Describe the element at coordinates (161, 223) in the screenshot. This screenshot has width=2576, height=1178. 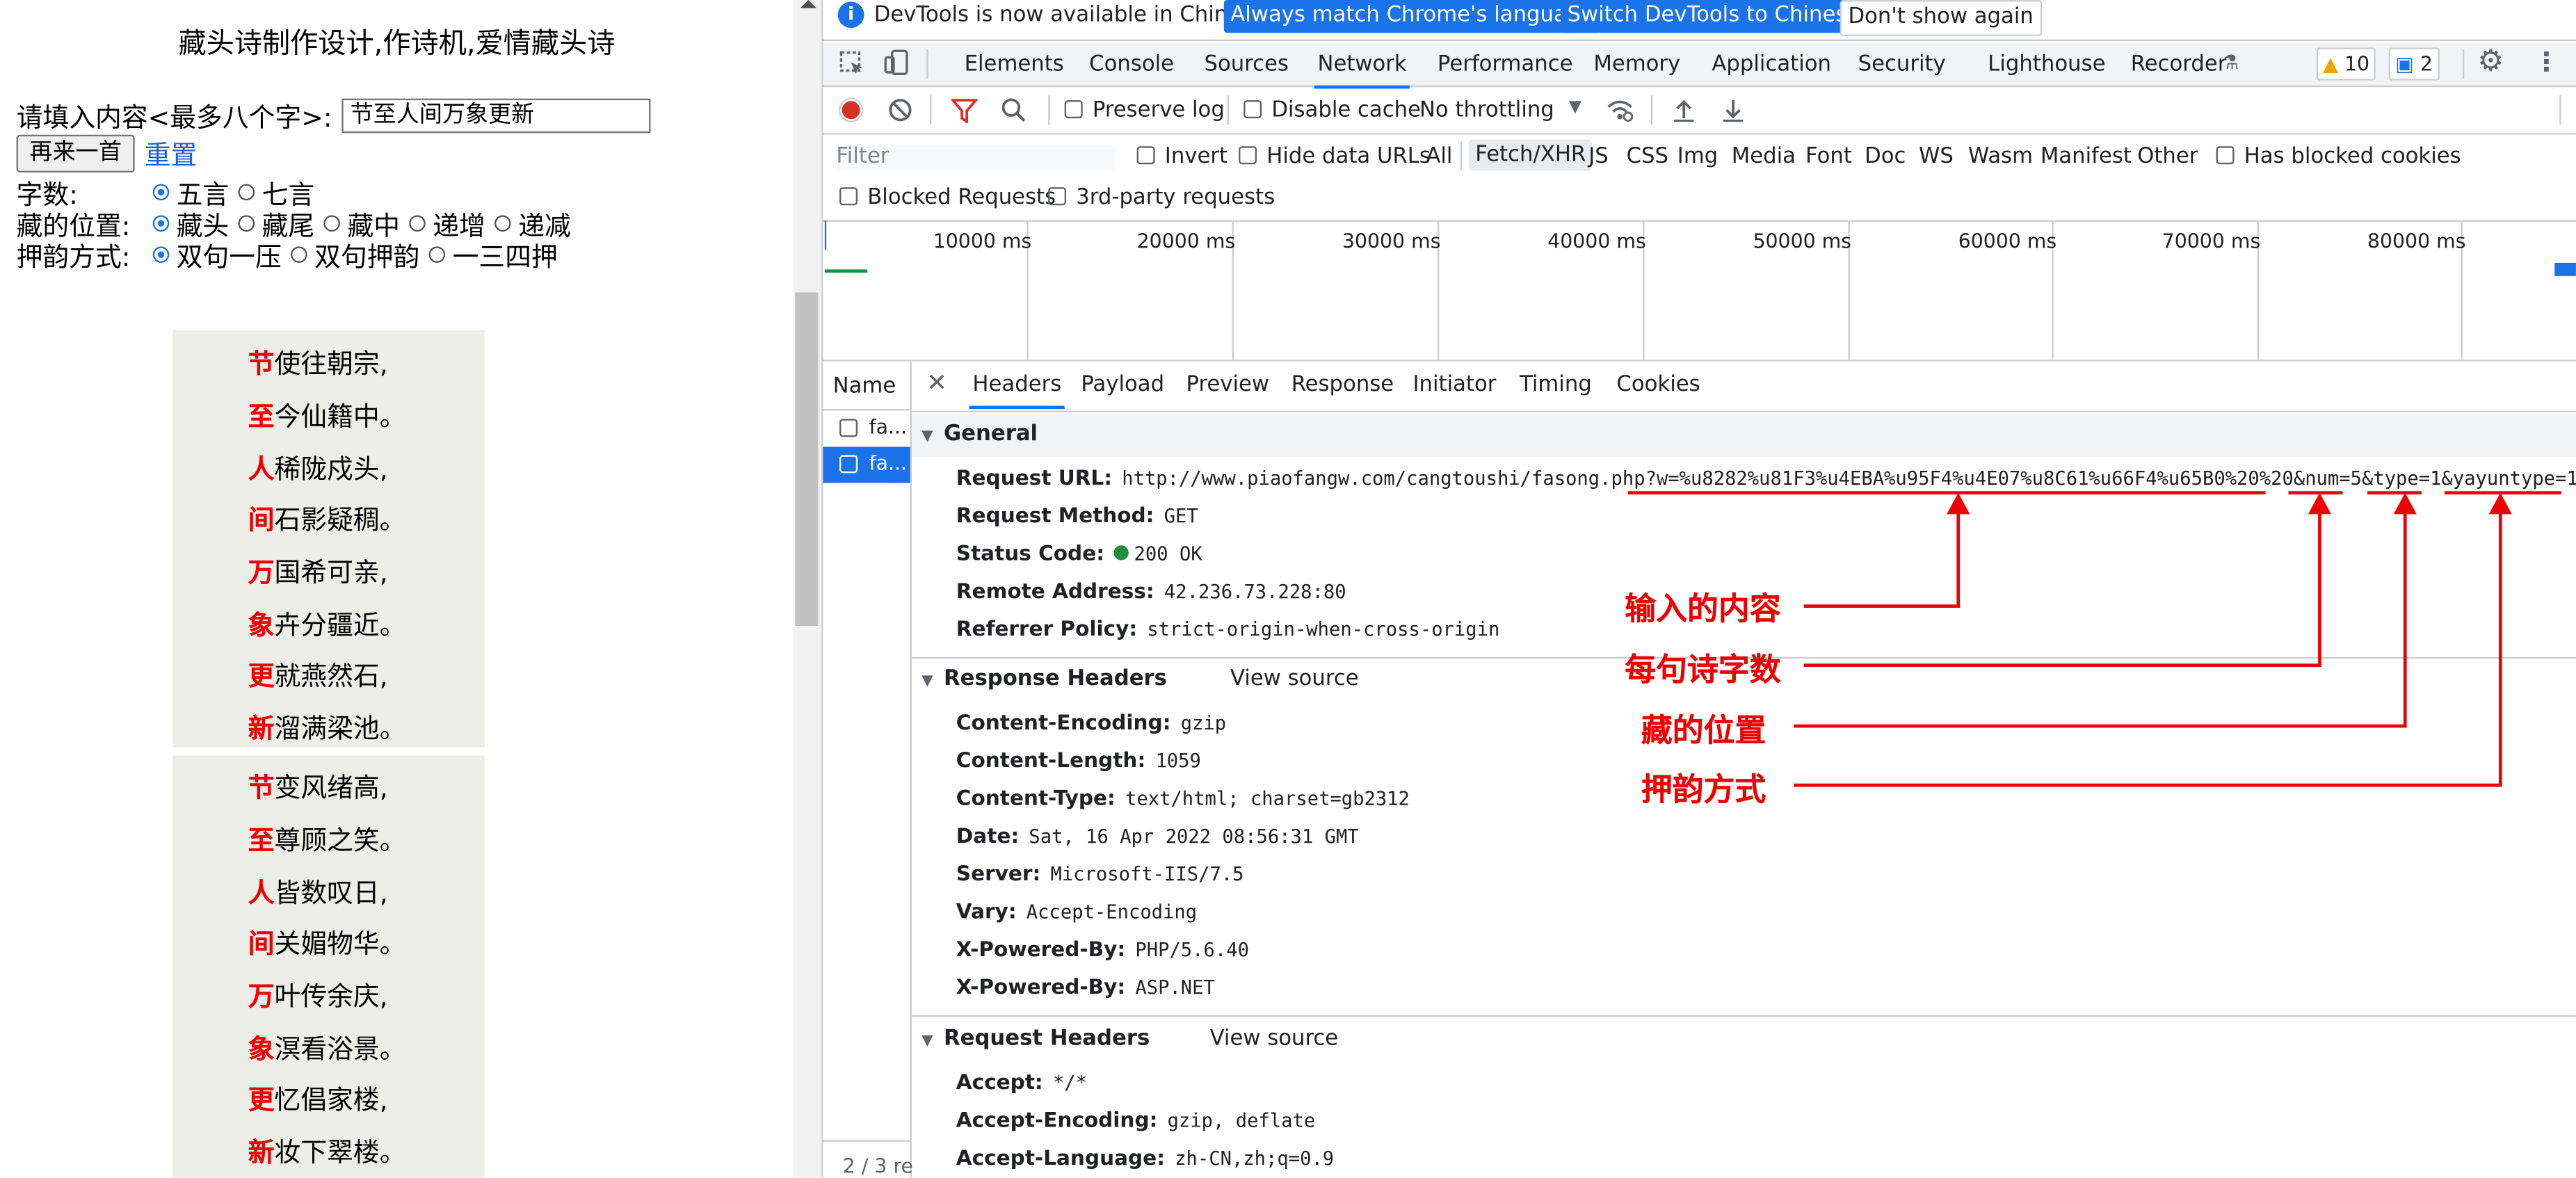
I see `radio-head` at that location.